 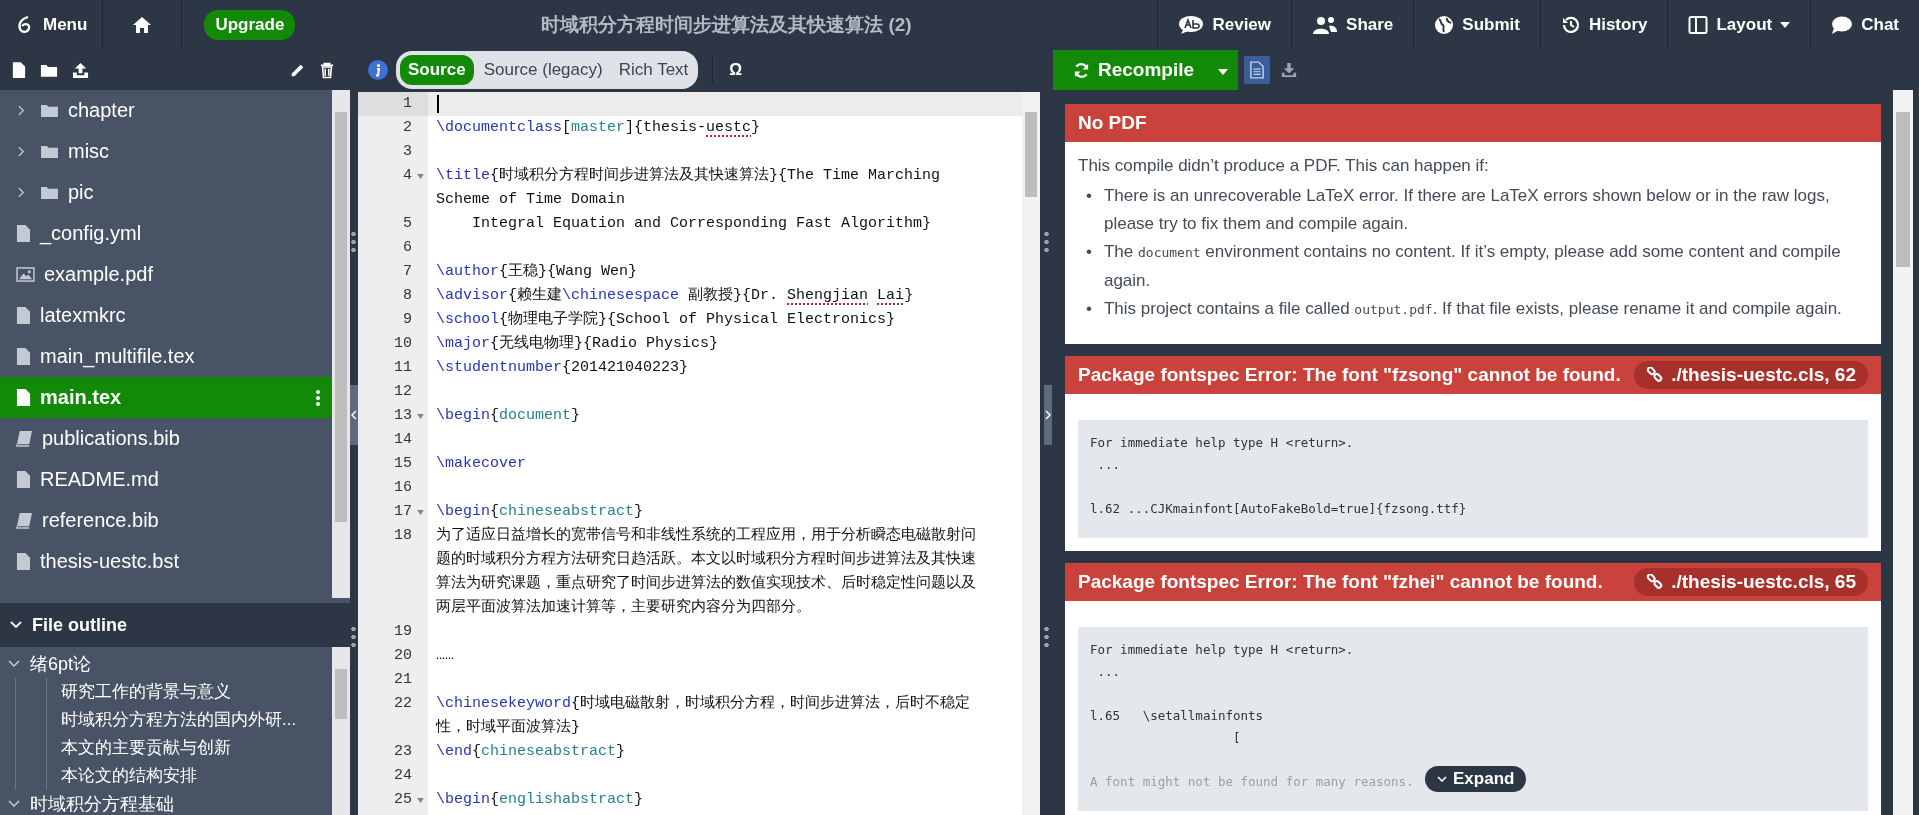 I want to click on info-icon, so click(x=378, y=70).